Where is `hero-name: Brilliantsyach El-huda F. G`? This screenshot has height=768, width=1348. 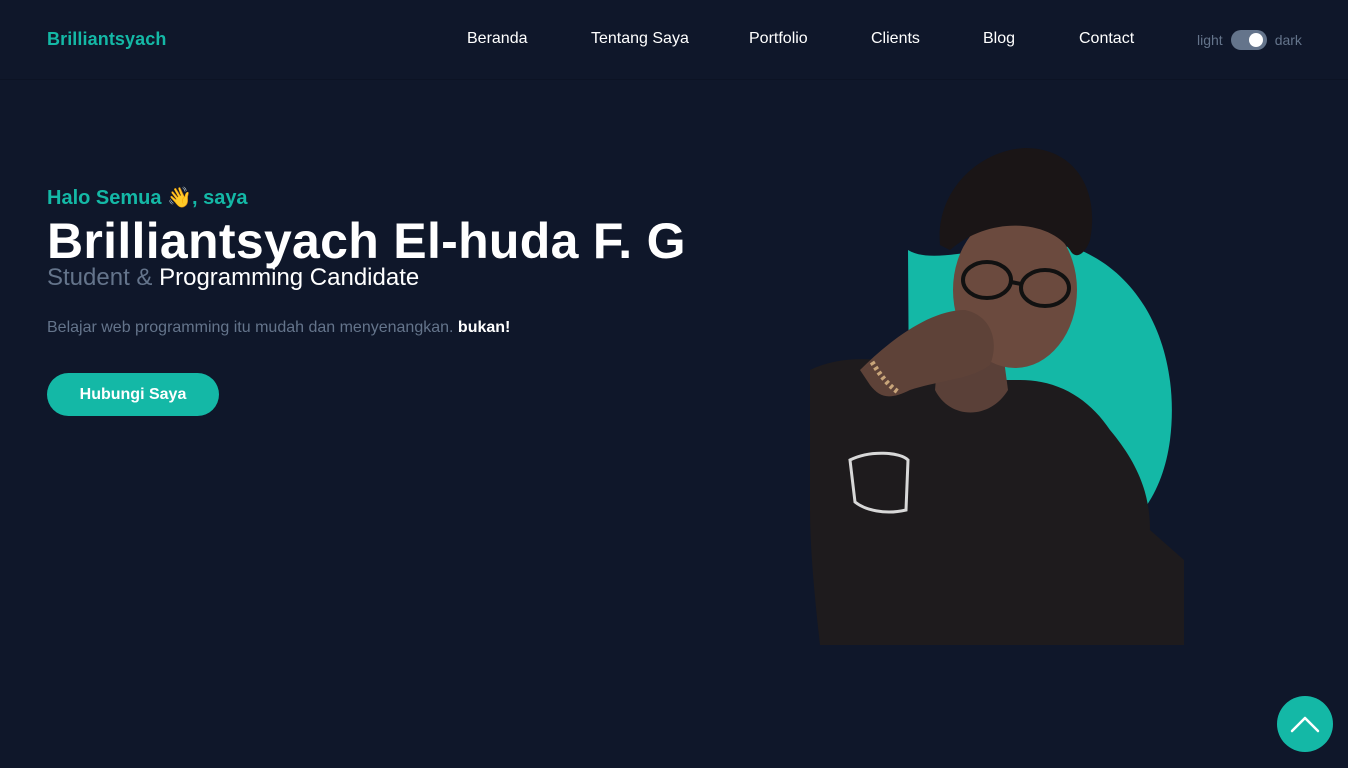 hero-name: Brilliantsyach El-huda F. G is located at coordinates (366, 241).